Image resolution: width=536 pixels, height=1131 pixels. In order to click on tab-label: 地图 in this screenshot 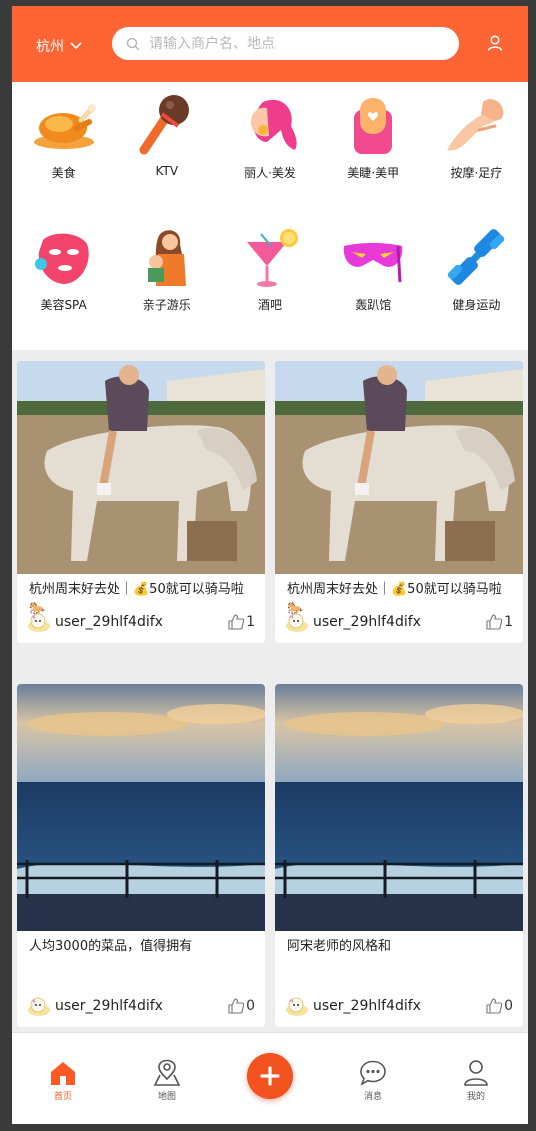, I will do `click(166, 1097)`.